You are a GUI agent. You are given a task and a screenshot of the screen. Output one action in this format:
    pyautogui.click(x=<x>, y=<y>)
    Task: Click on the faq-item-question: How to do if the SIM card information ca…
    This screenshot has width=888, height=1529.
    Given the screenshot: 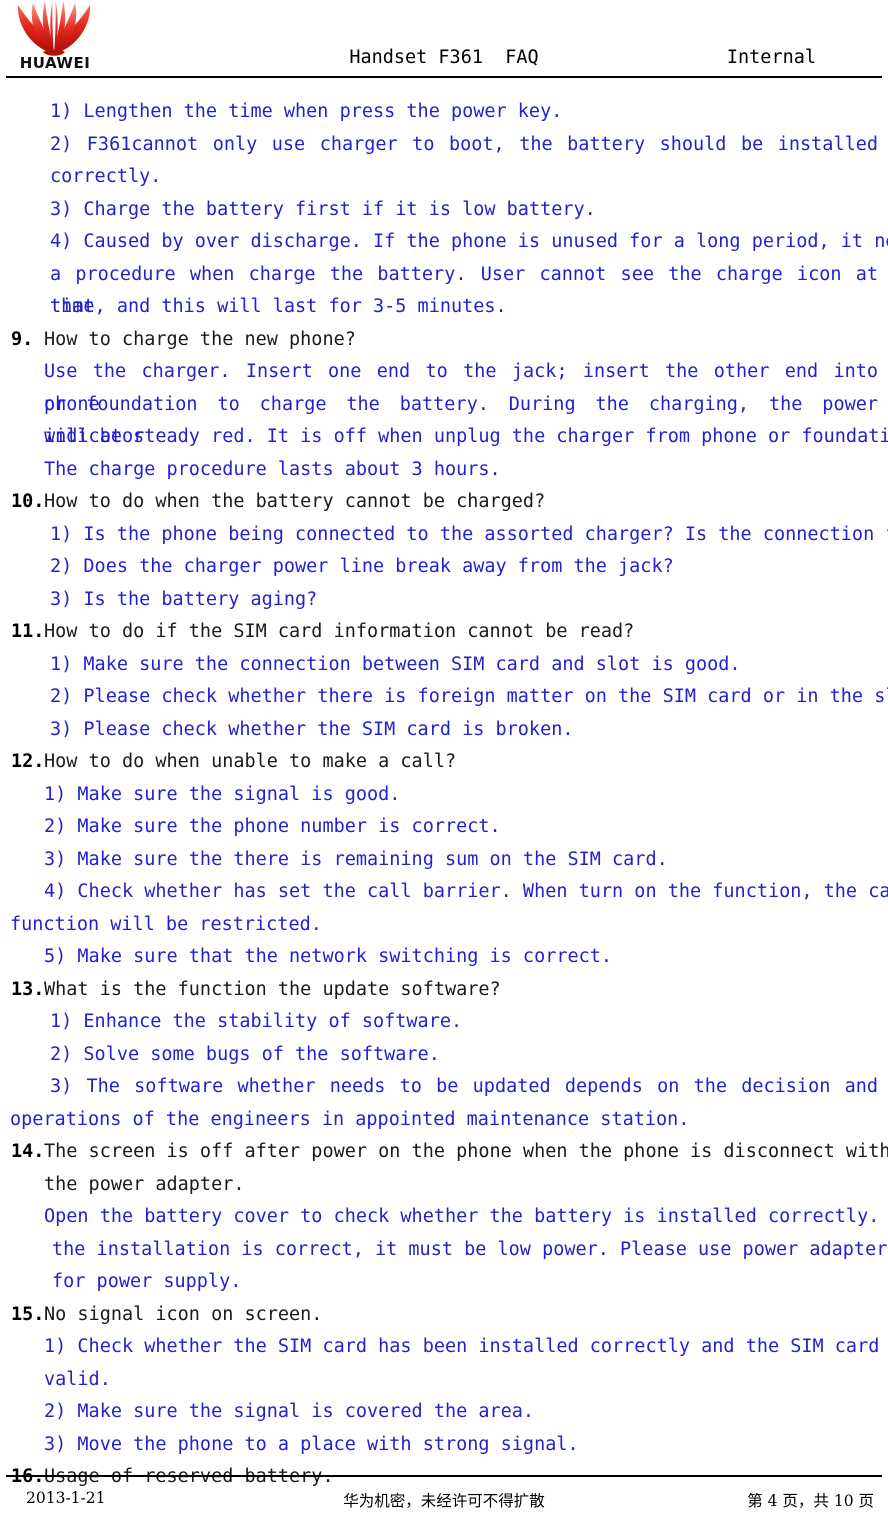 What is the action you would take?
    pyautogui.click(x=339, y=631)
    